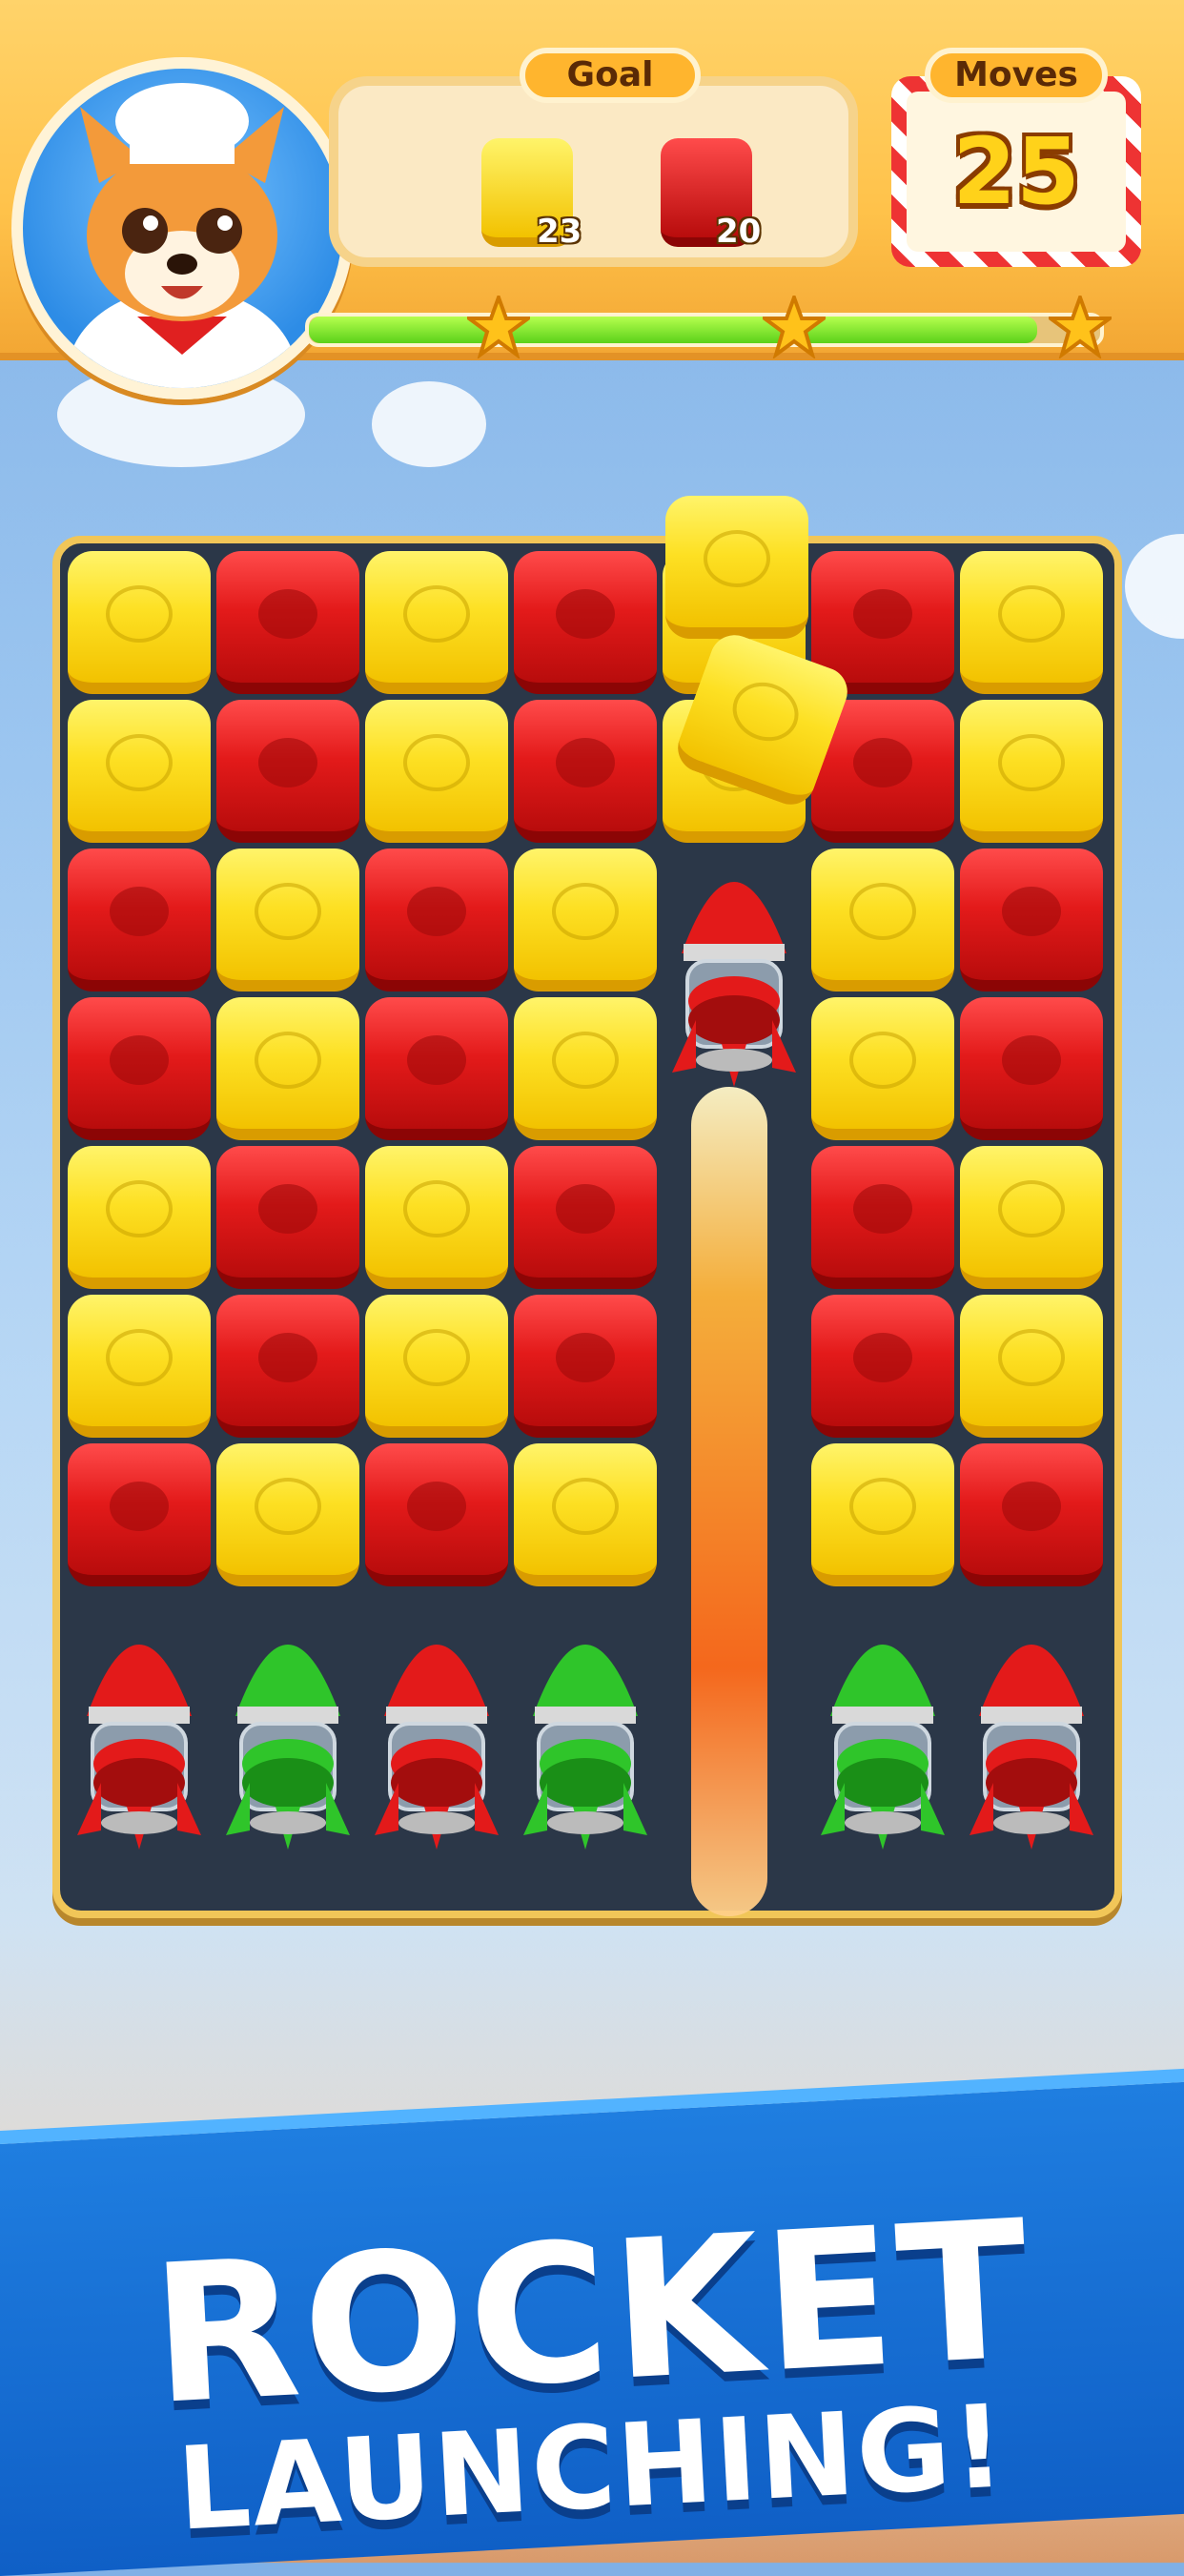 This screenshot has height=2576, width=1184. I want to click on goal-count: 23, so click(559, 232).